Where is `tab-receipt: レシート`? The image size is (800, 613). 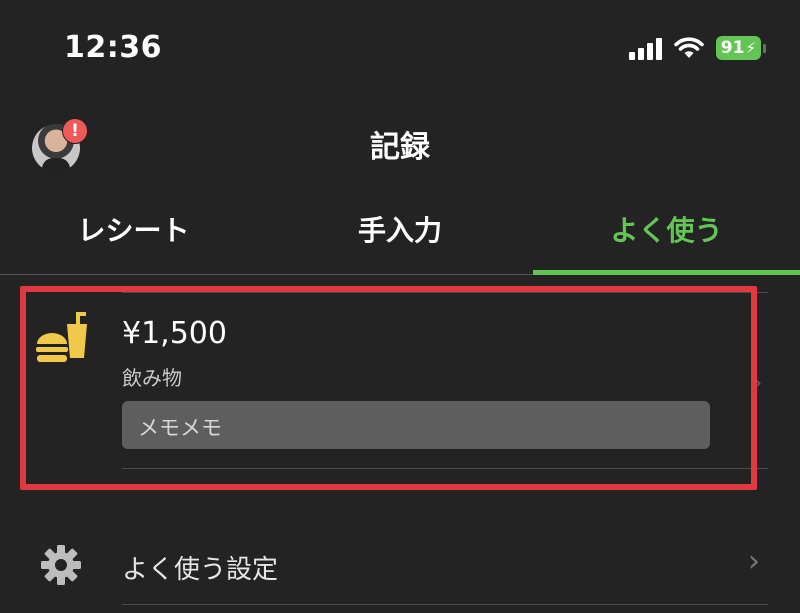
tab-receipt: レシート is located at coordinates (133, 229).